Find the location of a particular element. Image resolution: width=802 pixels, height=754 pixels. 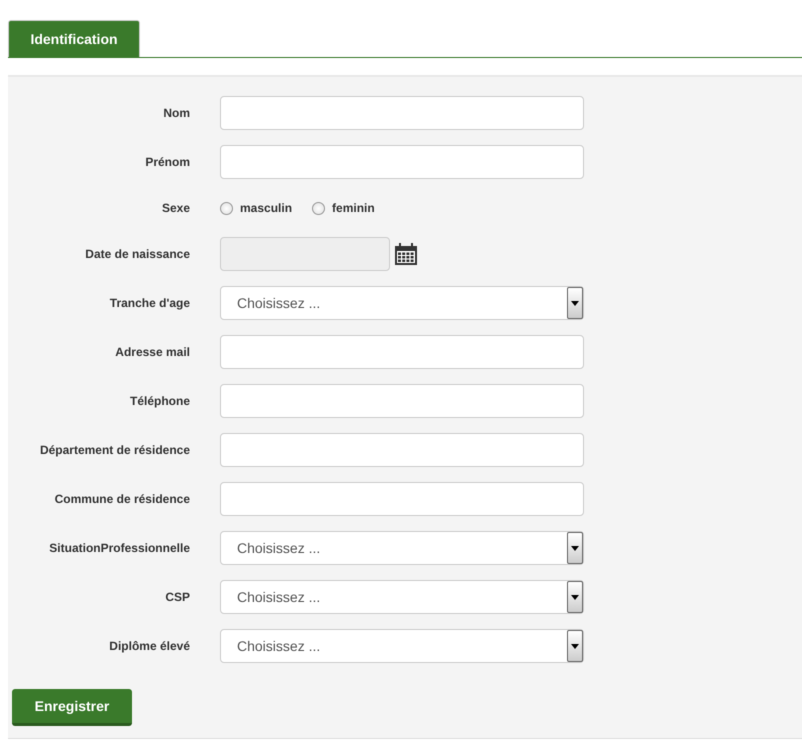

field-label: SituationProfessionnelle is located at coordinates (119, 548).